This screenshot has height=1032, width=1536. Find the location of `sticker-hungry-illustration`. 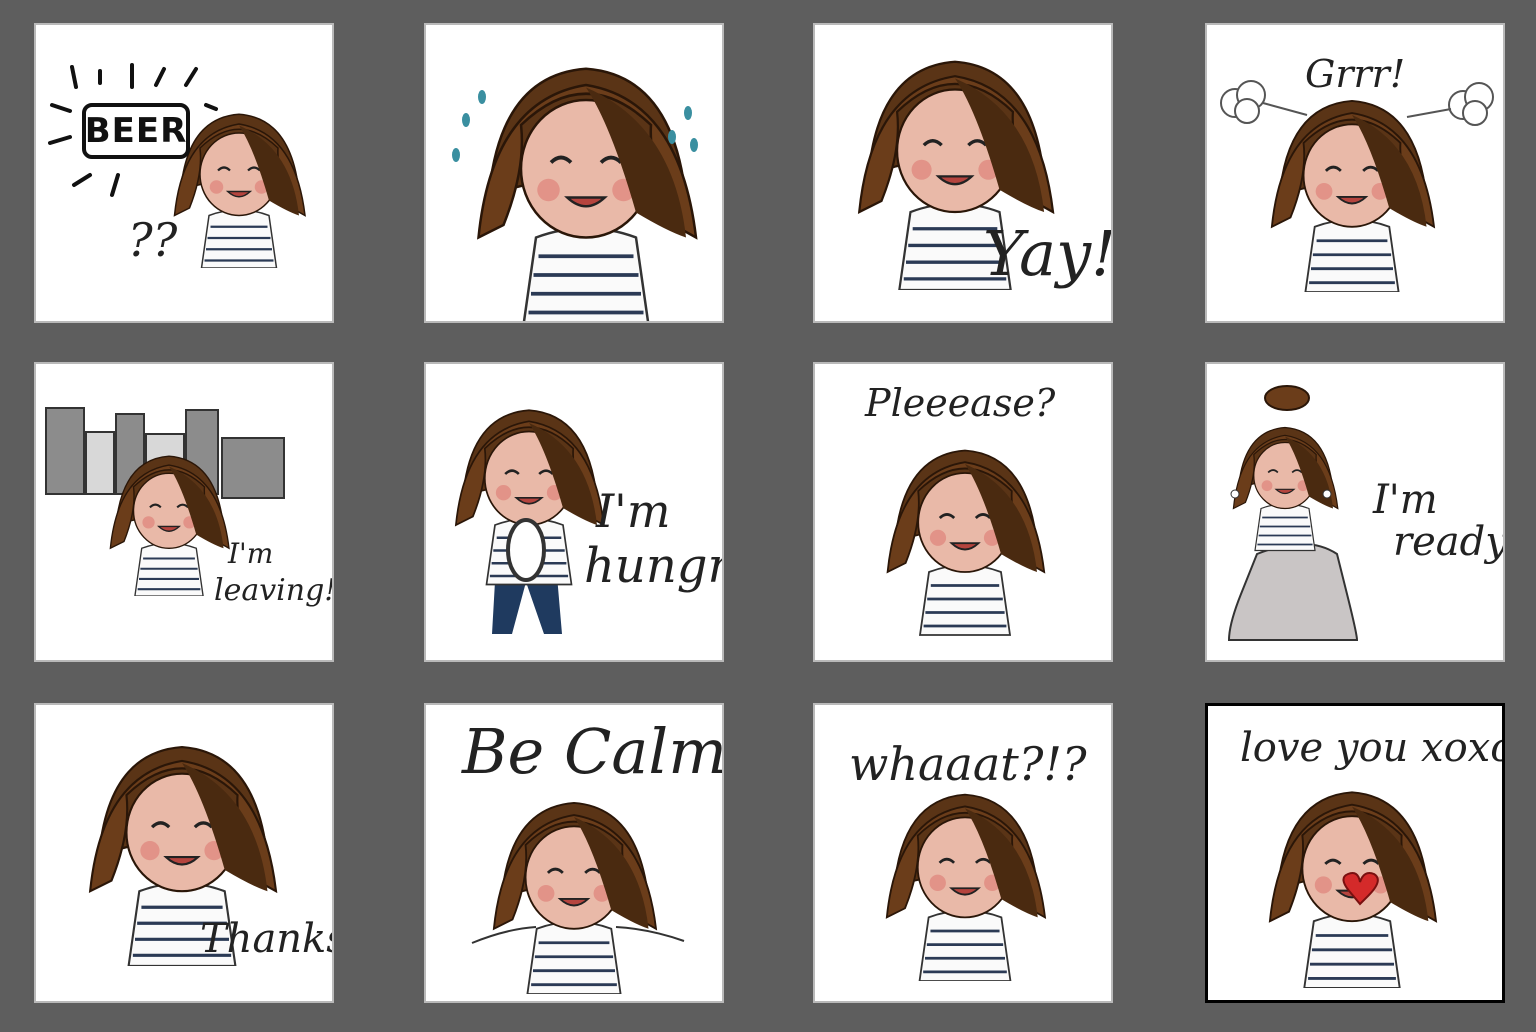

sticker-hungry-illustration is located at coordinates (530, 521).